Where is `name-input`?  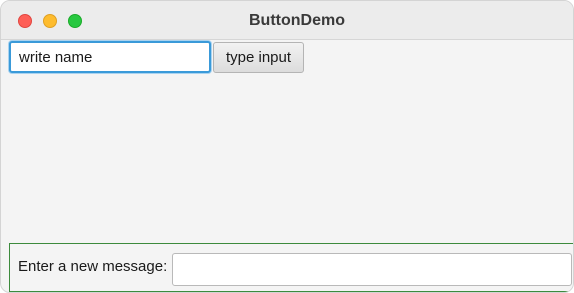
name-input is located at coordinates (110, 57).